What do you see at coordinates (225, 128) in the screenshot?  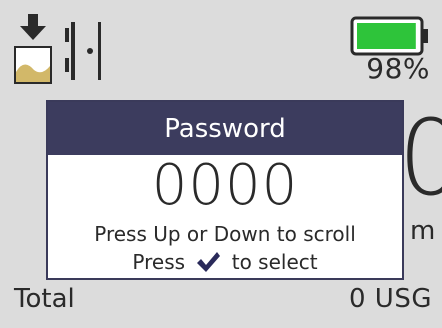 I see `dialog-title: Password` at bounding box center [225, 128].